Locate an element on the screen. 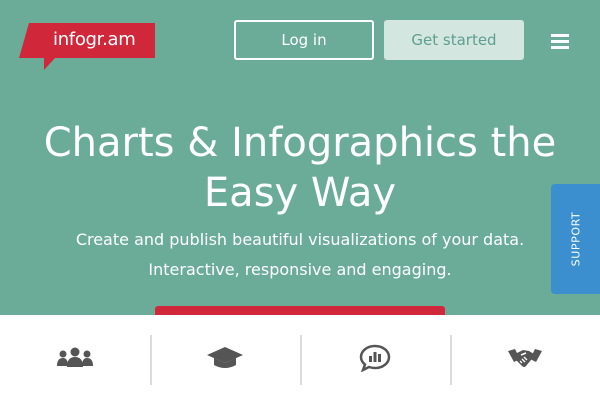 This screenshot has width=600, height=400. feature-partners is located at coordinates (525, 357).